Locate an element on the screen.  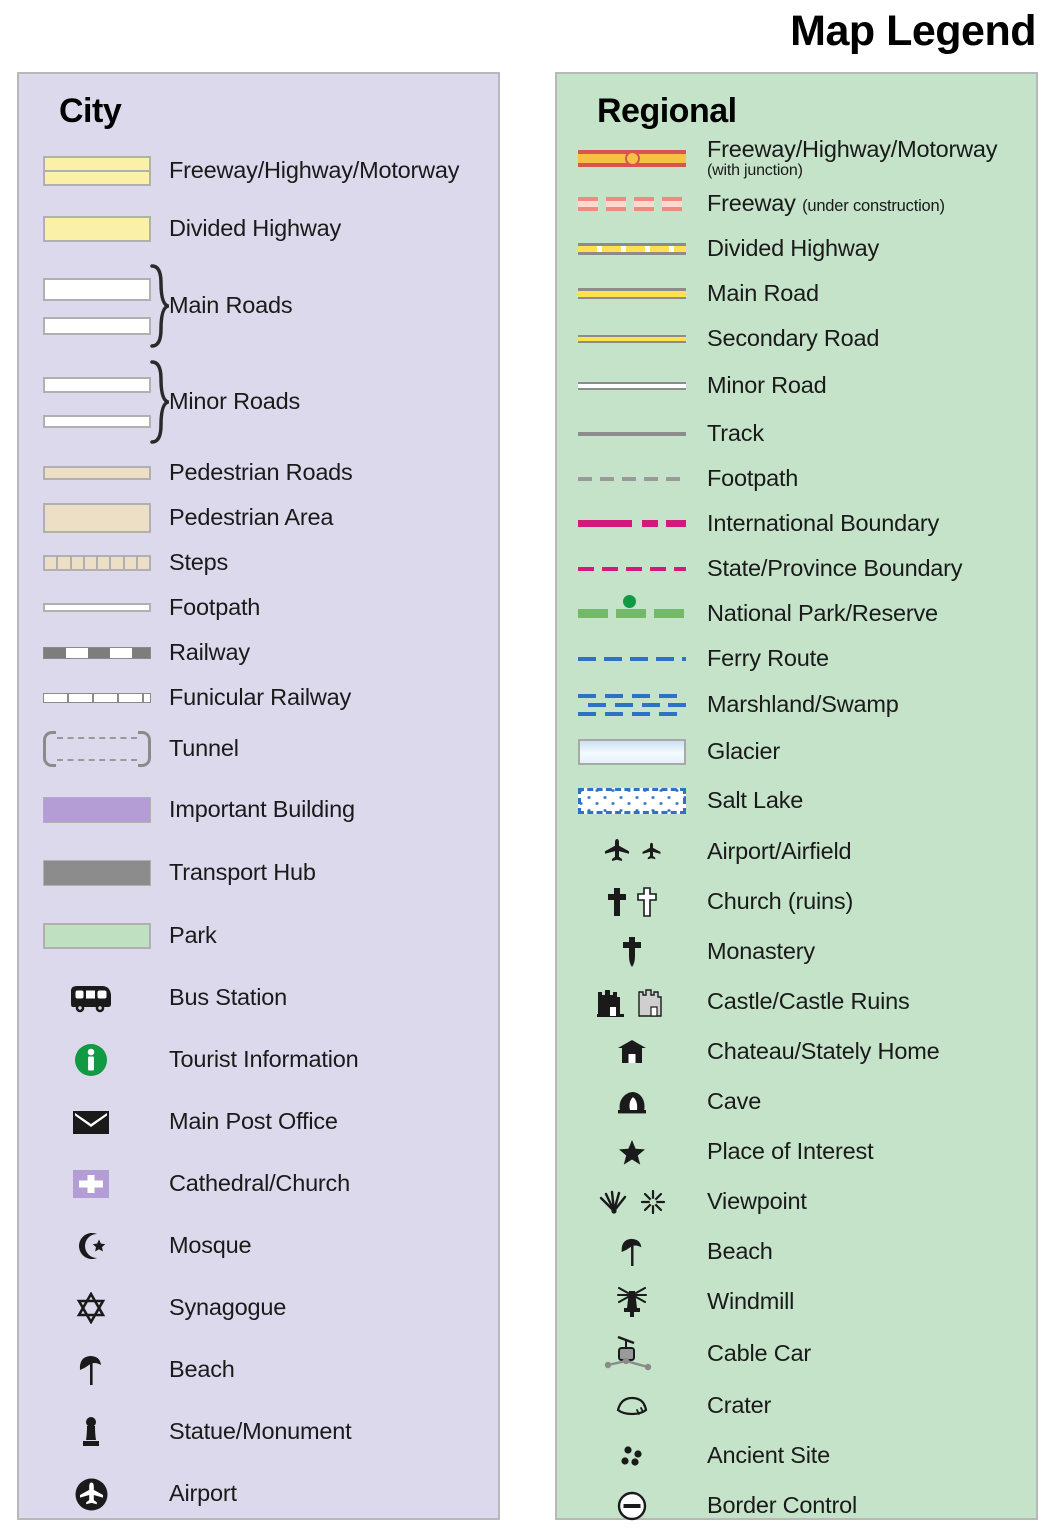
legend-row: Viewpoint is located at coordinates (796, 1202).